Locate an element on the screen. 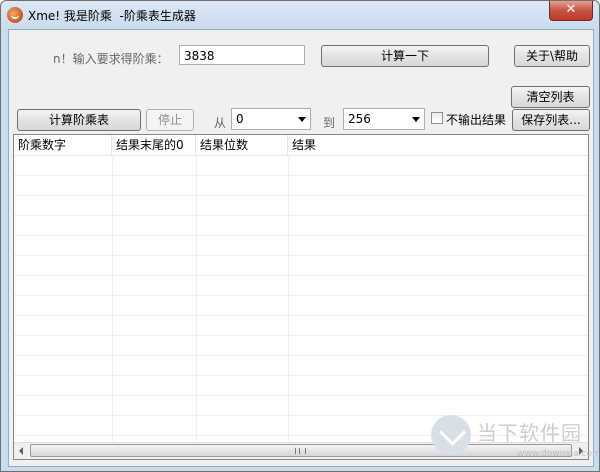 This screenshot has width=600, height=472. from-label: 从 is located at coordinates (220, 123).